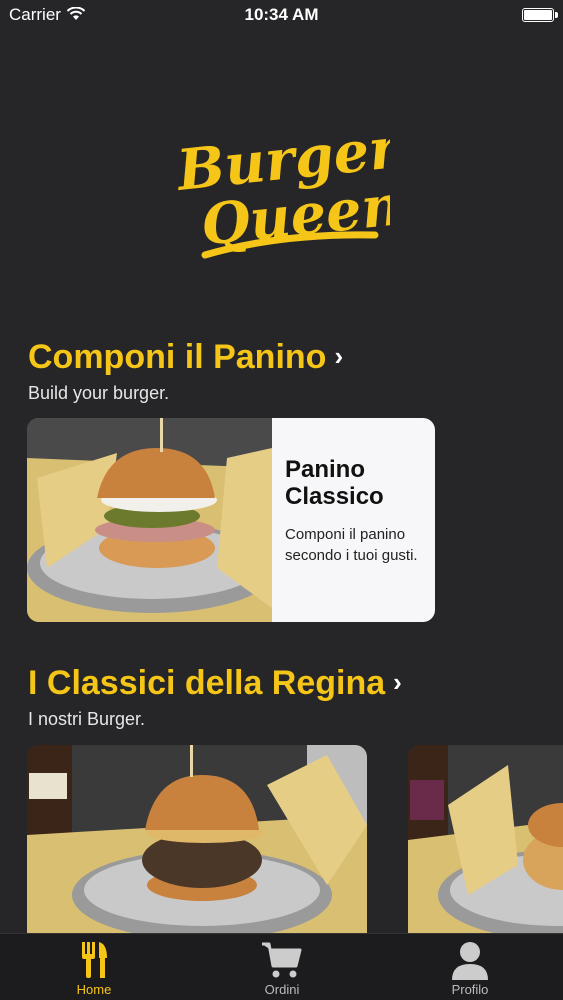 Image resolution: width=563 pixels, height=1000 pixels. I want to click on battery-icon, so click(540, 15).